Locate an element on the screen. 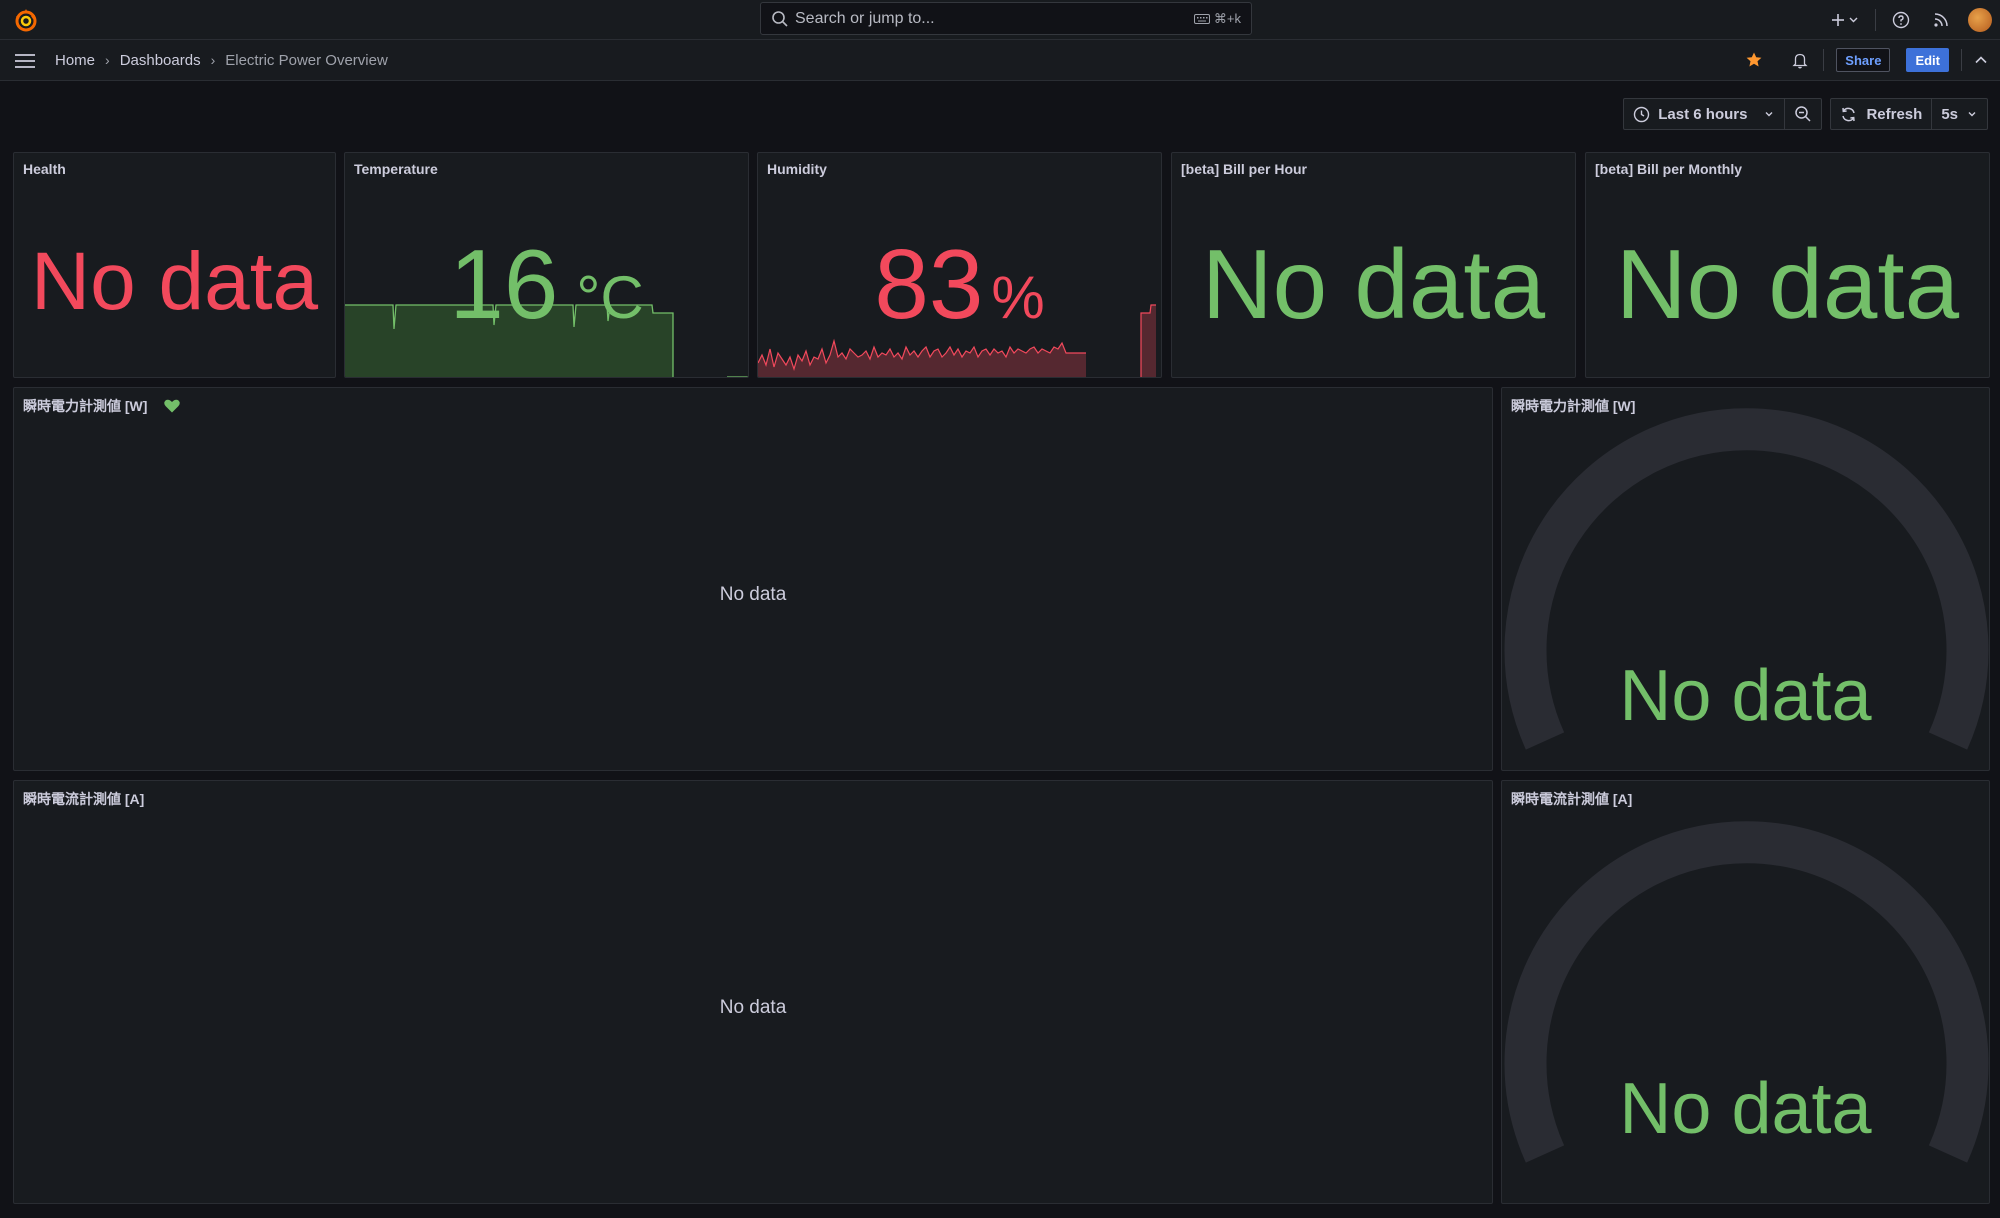 This screenshot has height=1218, width=2000. panel-title: [beta] Bill per Hour is located at coordinates (1244, 169).